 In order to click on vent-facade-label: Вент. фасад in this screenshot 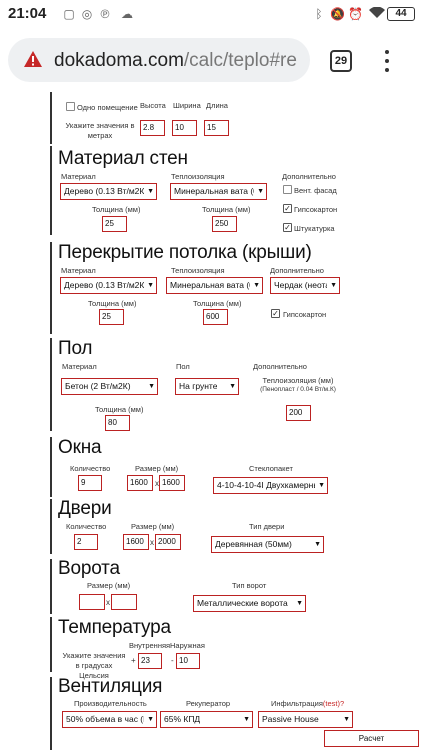, I will do `click(315, 190)`.